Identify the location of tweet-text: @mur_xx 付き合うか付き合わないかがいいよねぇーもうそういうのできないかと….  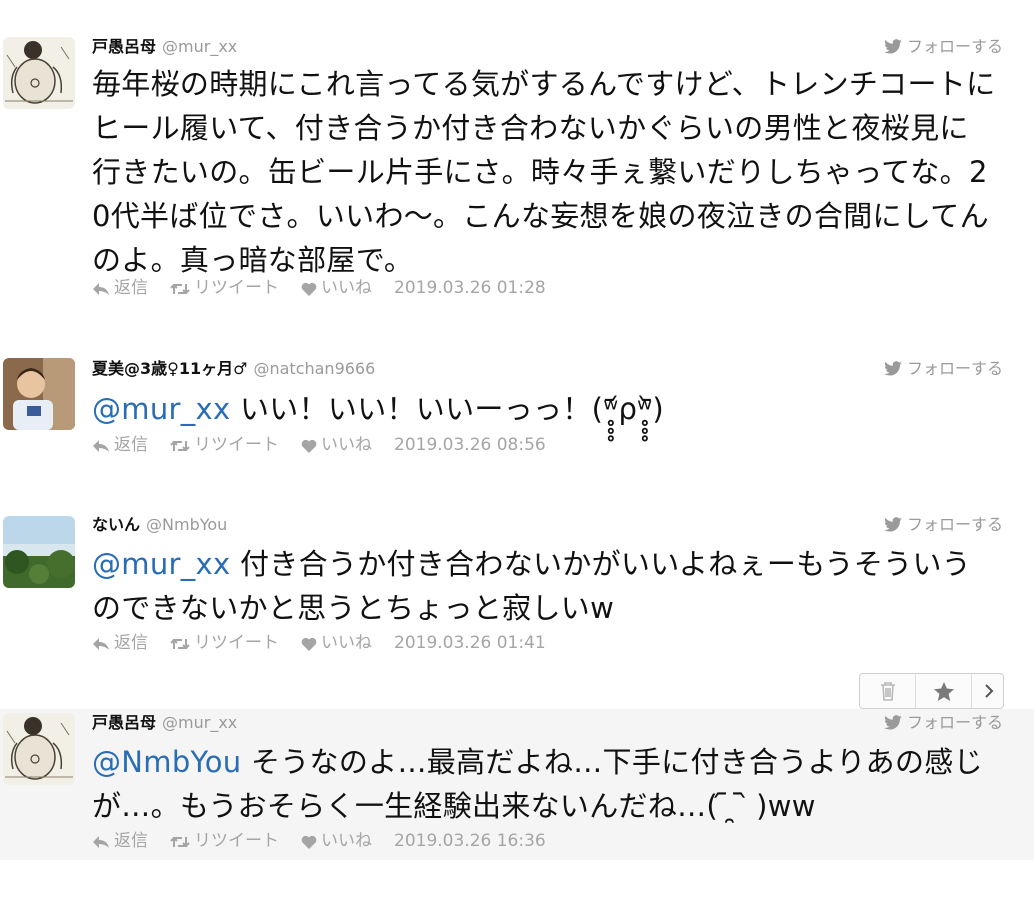
(544, 586).